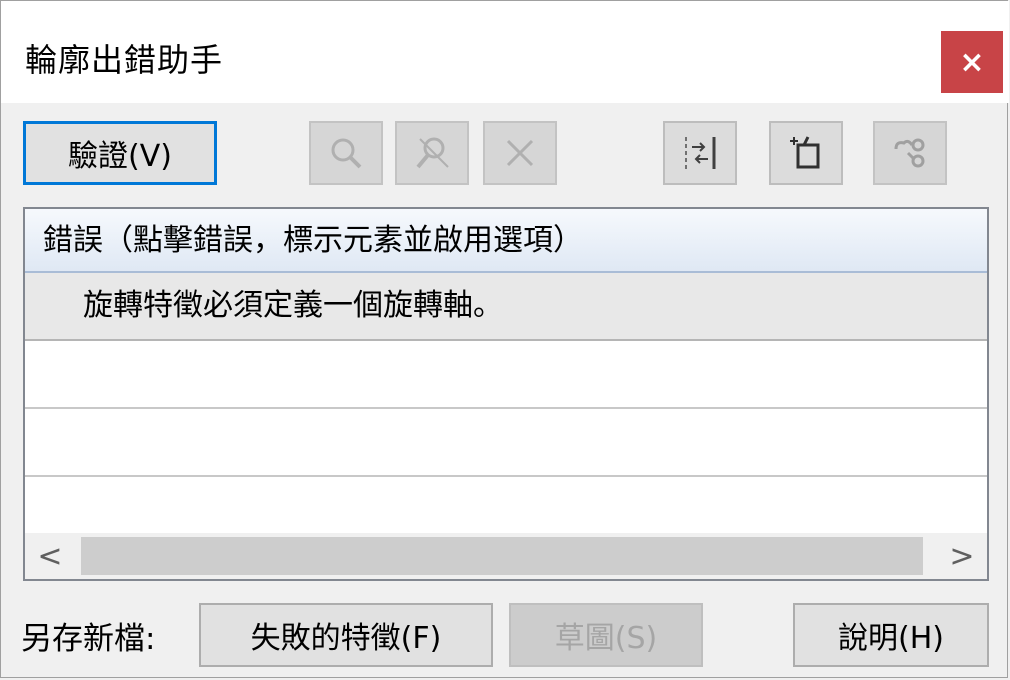 The height and width of the screenshot is (680, 1010). I want to click on zoom-out-button, so click(432, 153).